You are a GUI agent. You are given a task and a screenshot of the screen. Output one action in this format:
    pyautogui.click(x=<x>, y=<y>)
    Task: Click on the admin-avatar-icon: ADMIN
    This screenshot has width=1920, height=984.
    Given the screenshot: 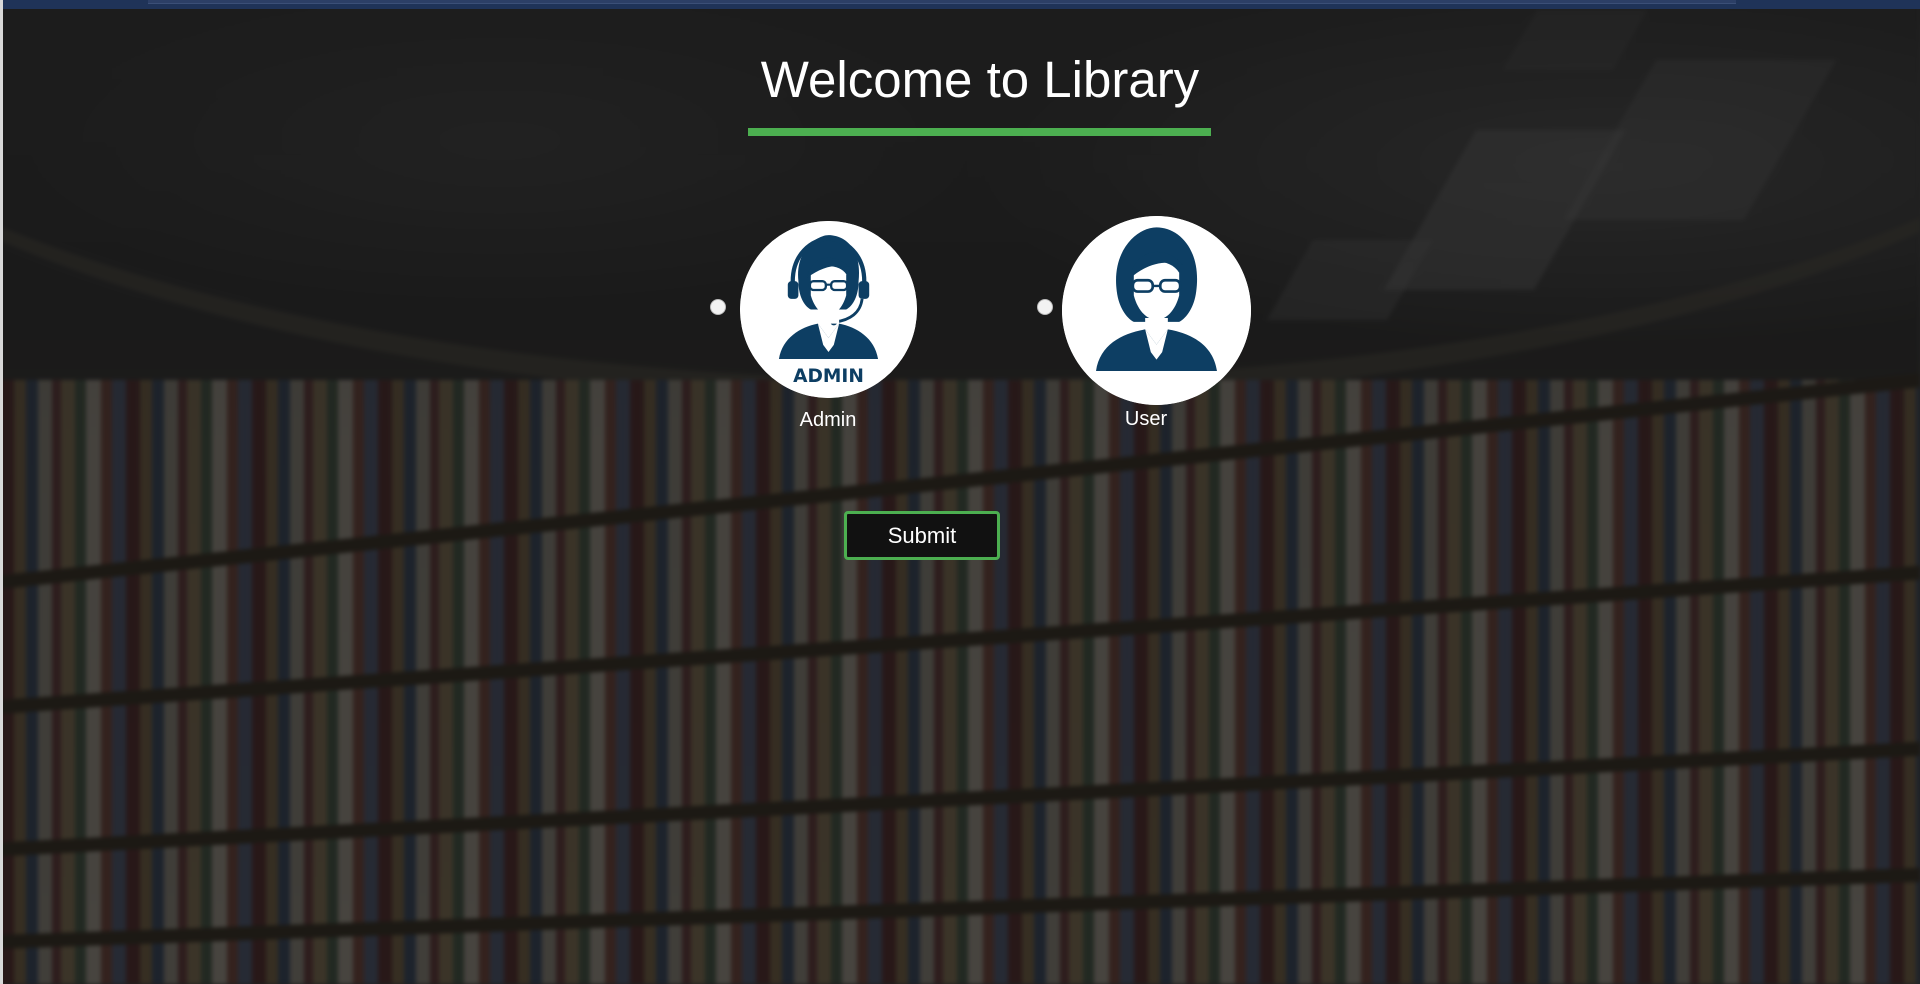 What is the action you would take?
    pyautogui.click(x=828, y=309)
    